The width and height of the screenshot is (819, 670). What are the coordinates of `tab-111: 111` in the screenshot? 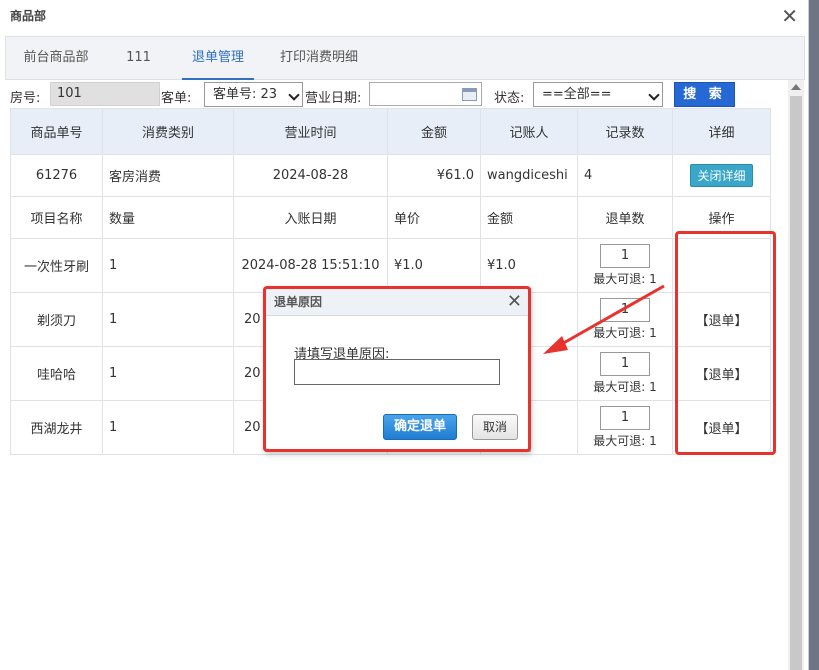 It's located at (138, 57).